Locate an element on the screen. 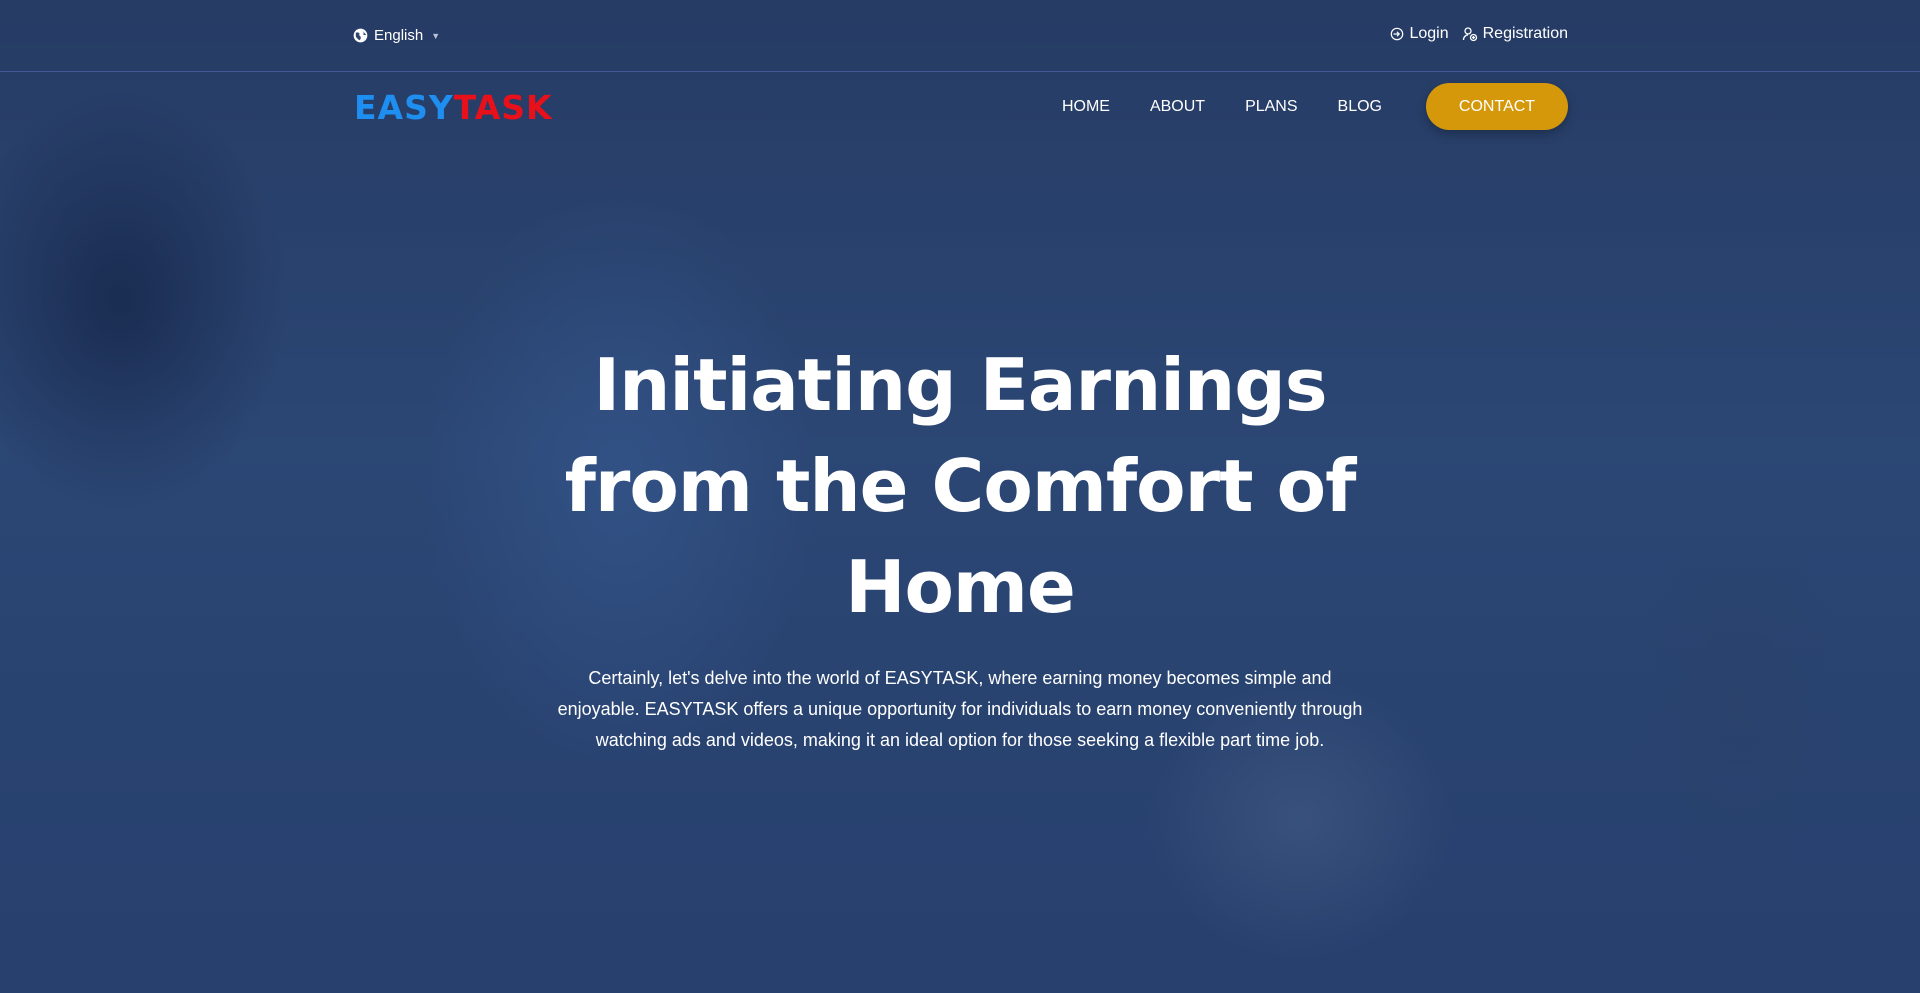 The width and height of the screenshot is (1920, 993). chevron-down-icon: ▼ is located at coordinates (436, 35).